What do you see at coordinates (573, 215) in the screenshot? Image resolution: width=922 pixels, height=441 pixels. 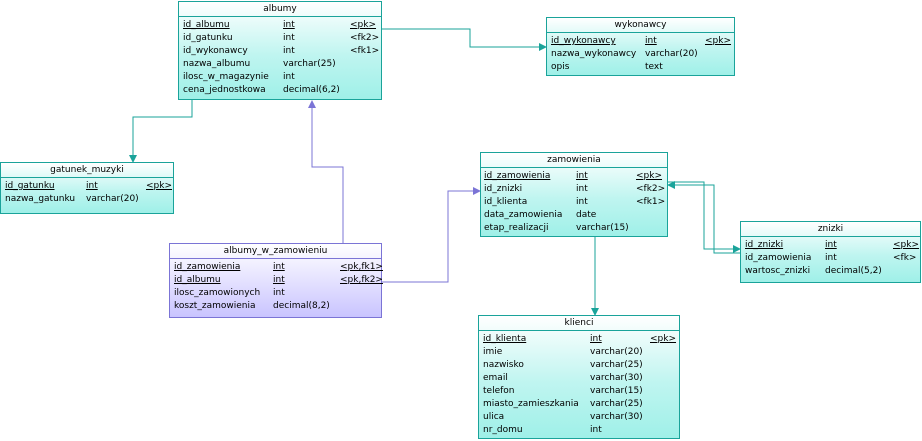 I see `column-row: data_zamowienia date` at bounding box center [573, 215].